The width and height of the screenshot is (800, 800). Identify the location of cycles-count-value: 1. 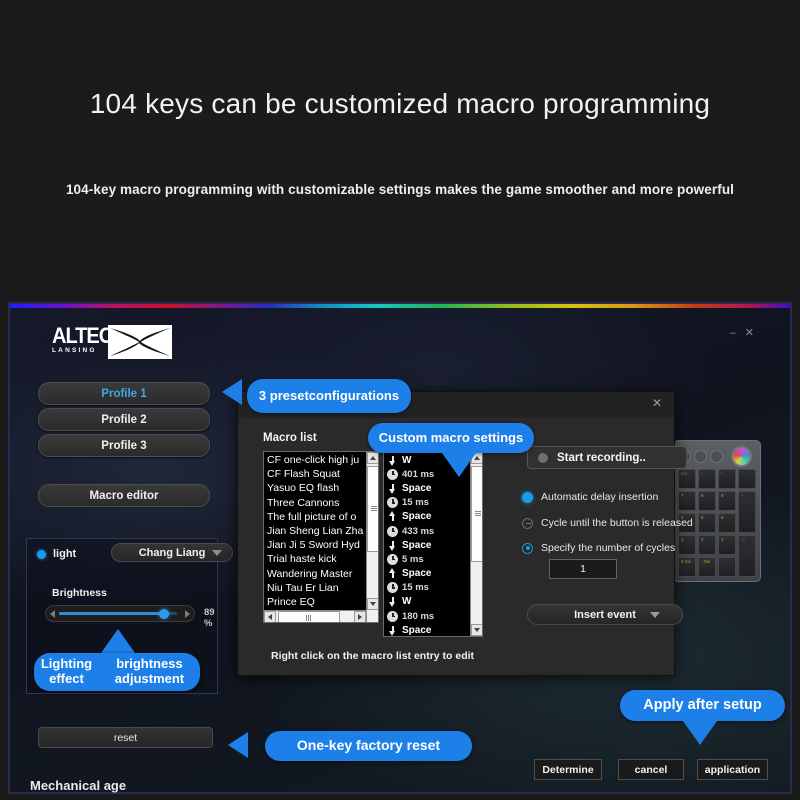
(583, 569).